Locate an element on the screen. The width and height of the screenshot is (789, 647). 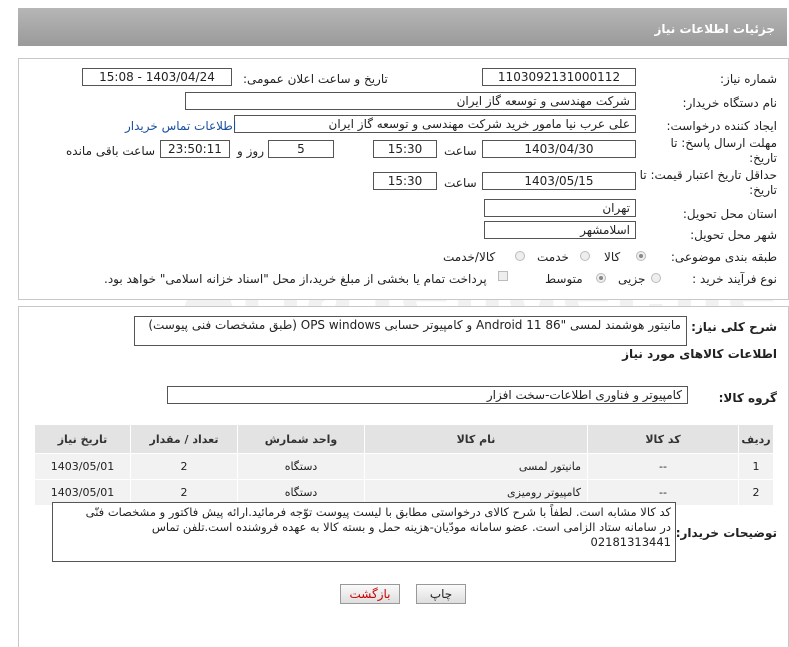
item-unit: دستگاه is located at coordinates (301, 466).